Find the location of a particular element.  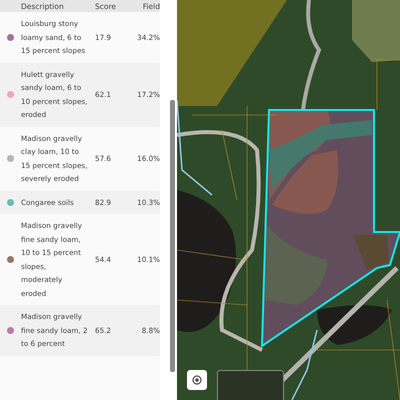

scrollbar-thumb is located at coordinates (172, 236).